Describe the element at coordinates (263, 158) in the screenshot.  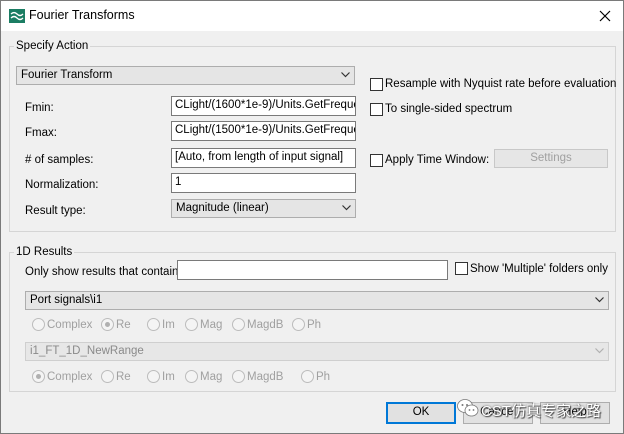
I see `samples-field: [Auto, from length of input signal]` at that location.